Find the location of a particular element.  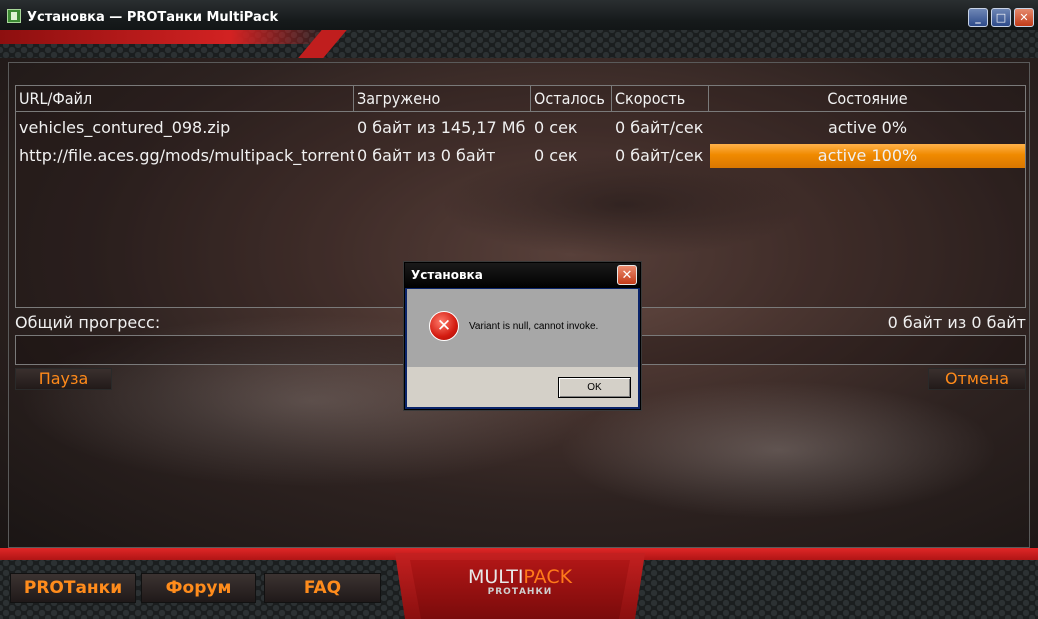

column-header-state: Состояние is located at coordinates (867, 99).